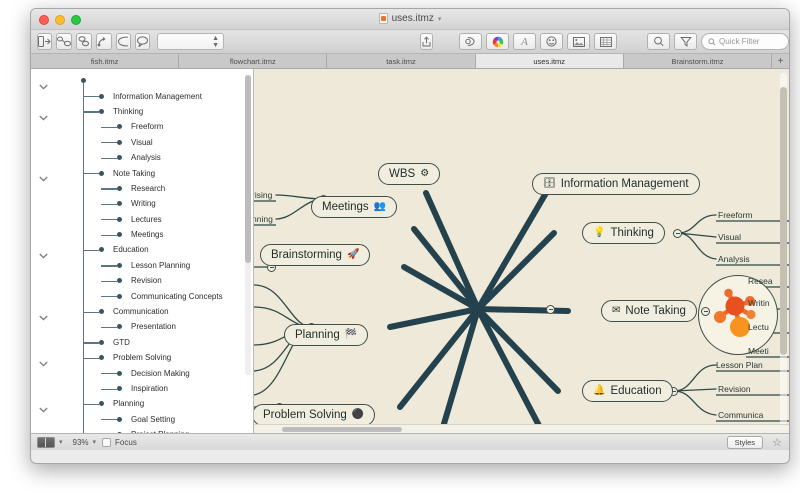 This screenshot has height=500, width=800. I want to click on leaf-research: Resea, so click(760, 281).